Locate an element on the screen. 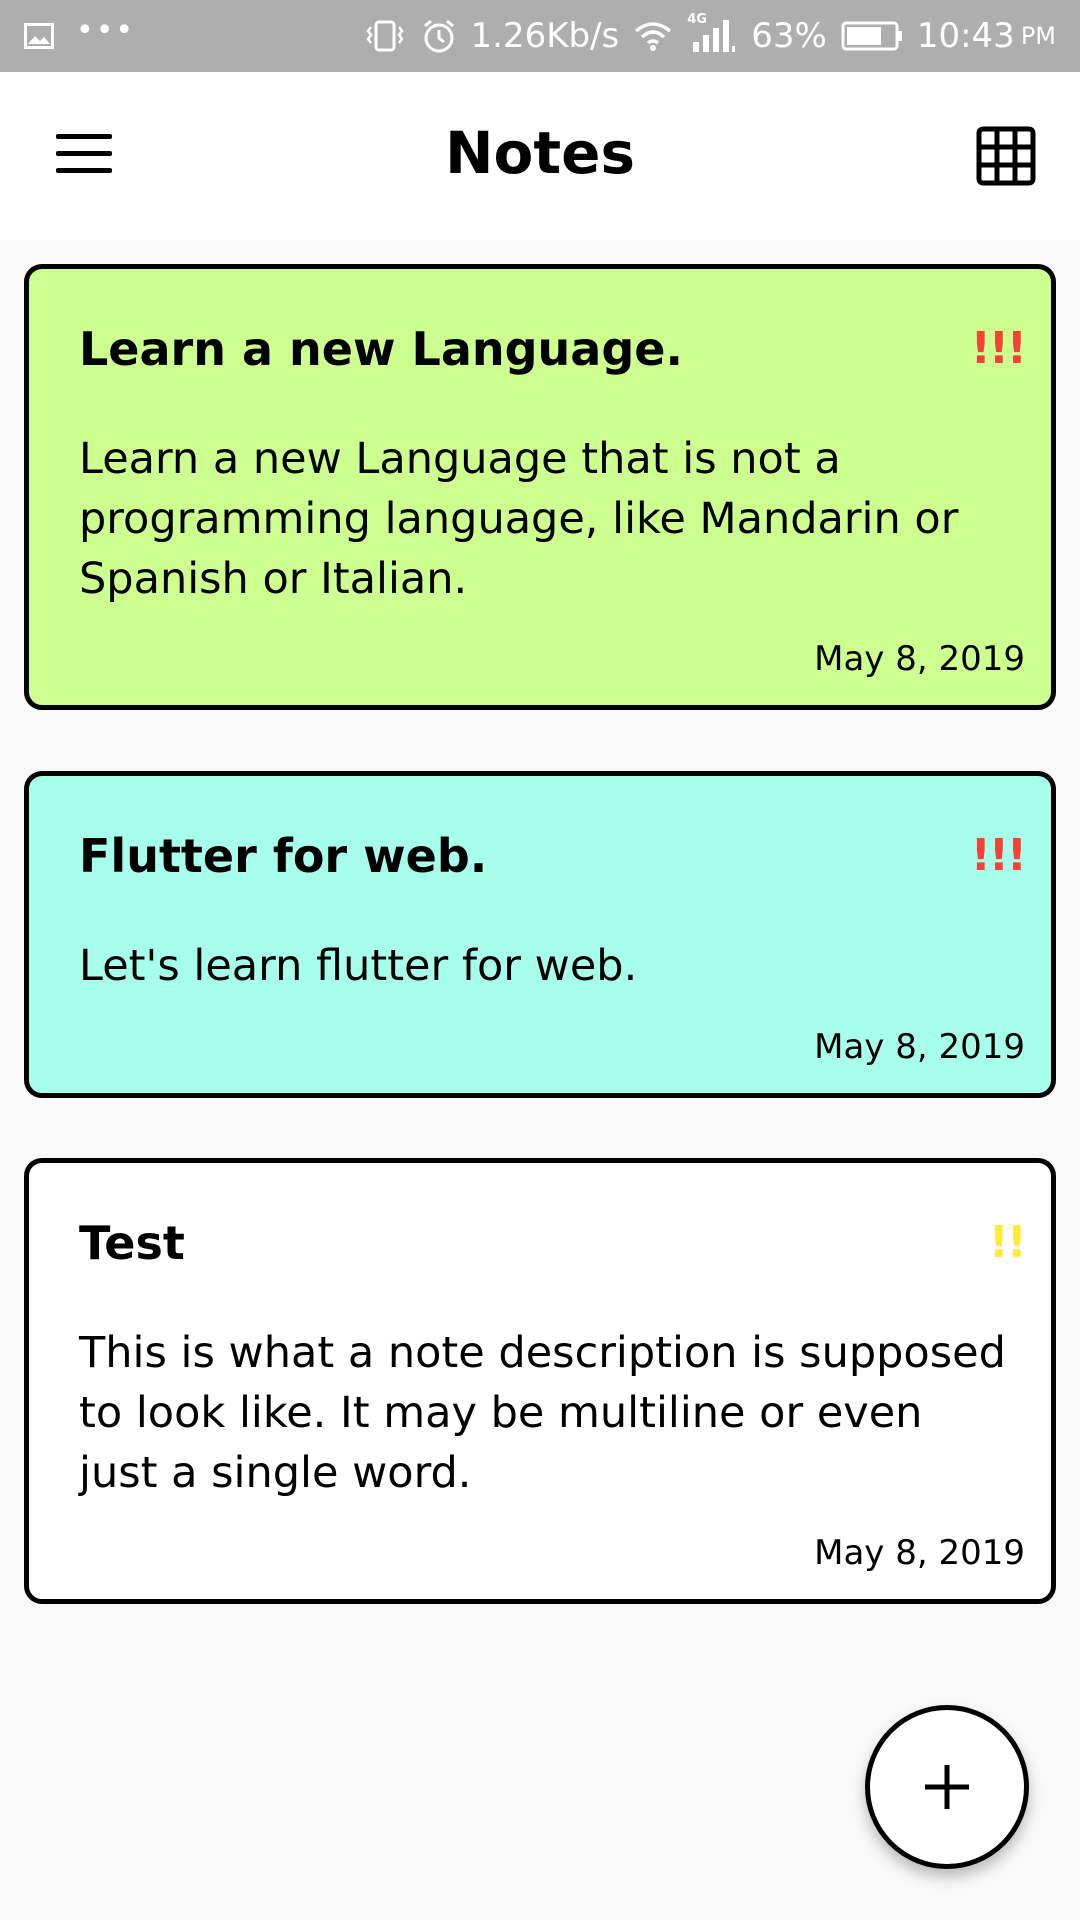  add-note-button is located at coordinates (947, 1787).